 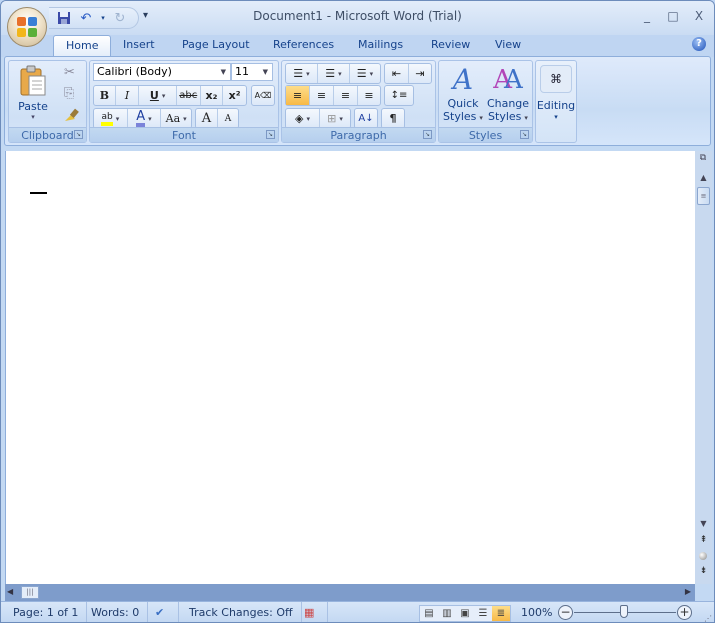 I want to click on copy-icon: ⎘, so click(x=69, y=93).